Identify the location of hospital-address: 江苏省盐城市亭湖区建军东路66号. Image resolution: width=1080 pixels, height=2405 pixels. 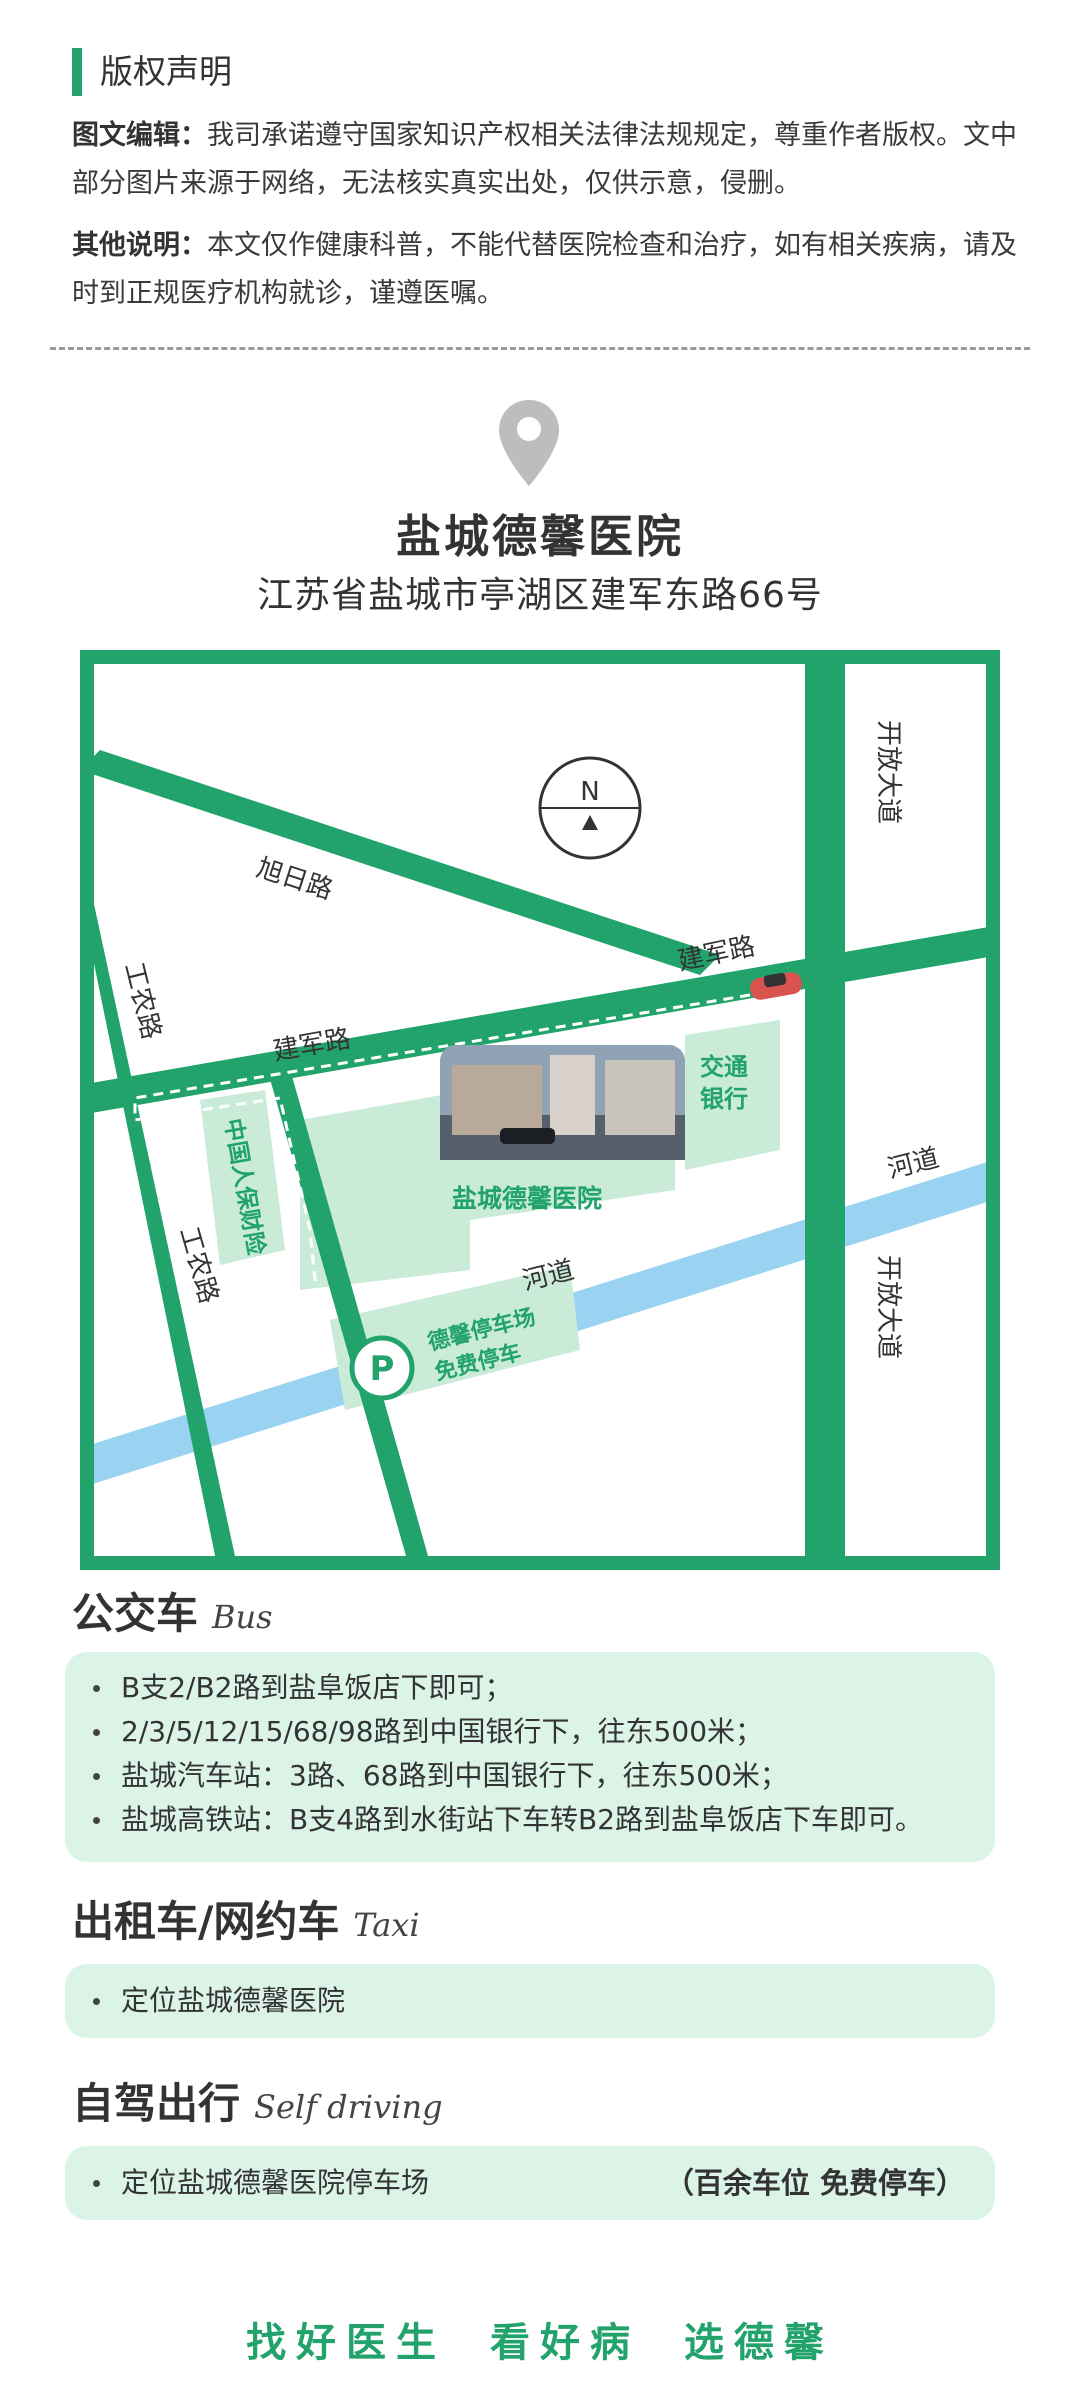
(540, 595).